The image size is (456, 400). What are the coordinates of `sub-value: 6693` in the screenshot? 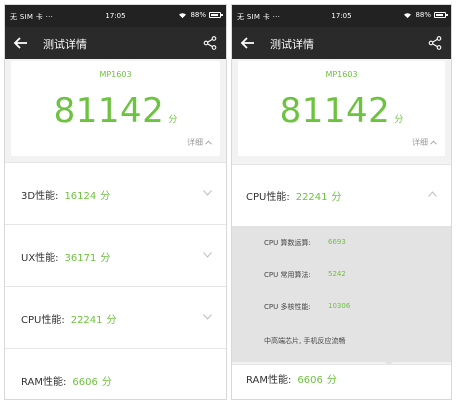 It's located at (337, 242).